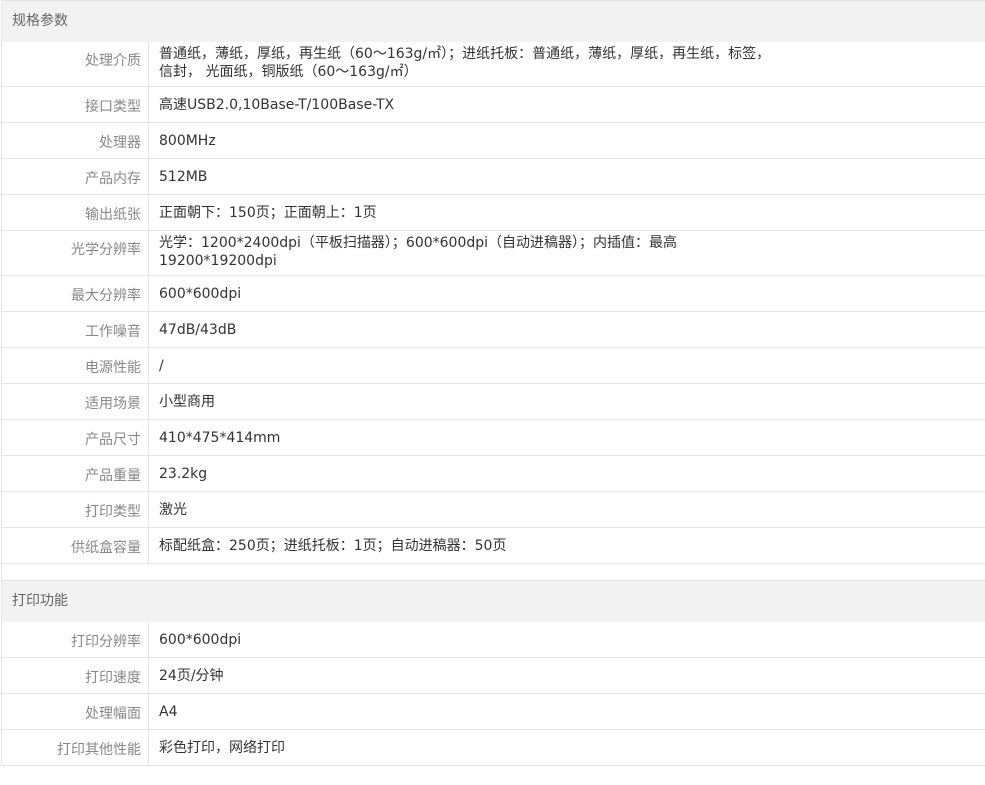 The width and height of the screenshot is (985, 785). I want to click on spec-label: 处理介质, so click(75, 64).